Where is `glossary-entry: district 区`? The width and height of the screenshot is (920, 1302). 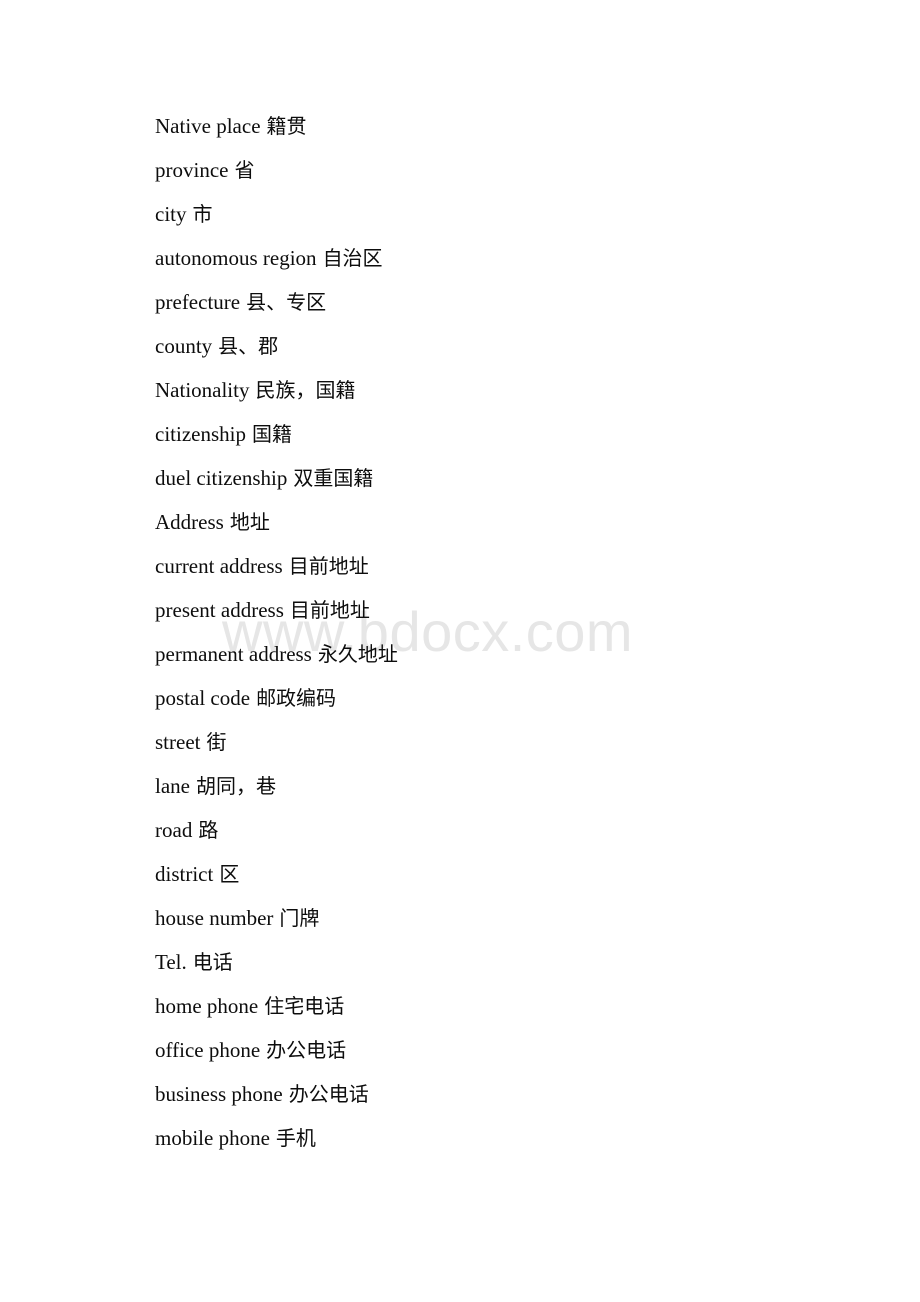 glossary-entry: district 区 is located at coordinates (505, 874).